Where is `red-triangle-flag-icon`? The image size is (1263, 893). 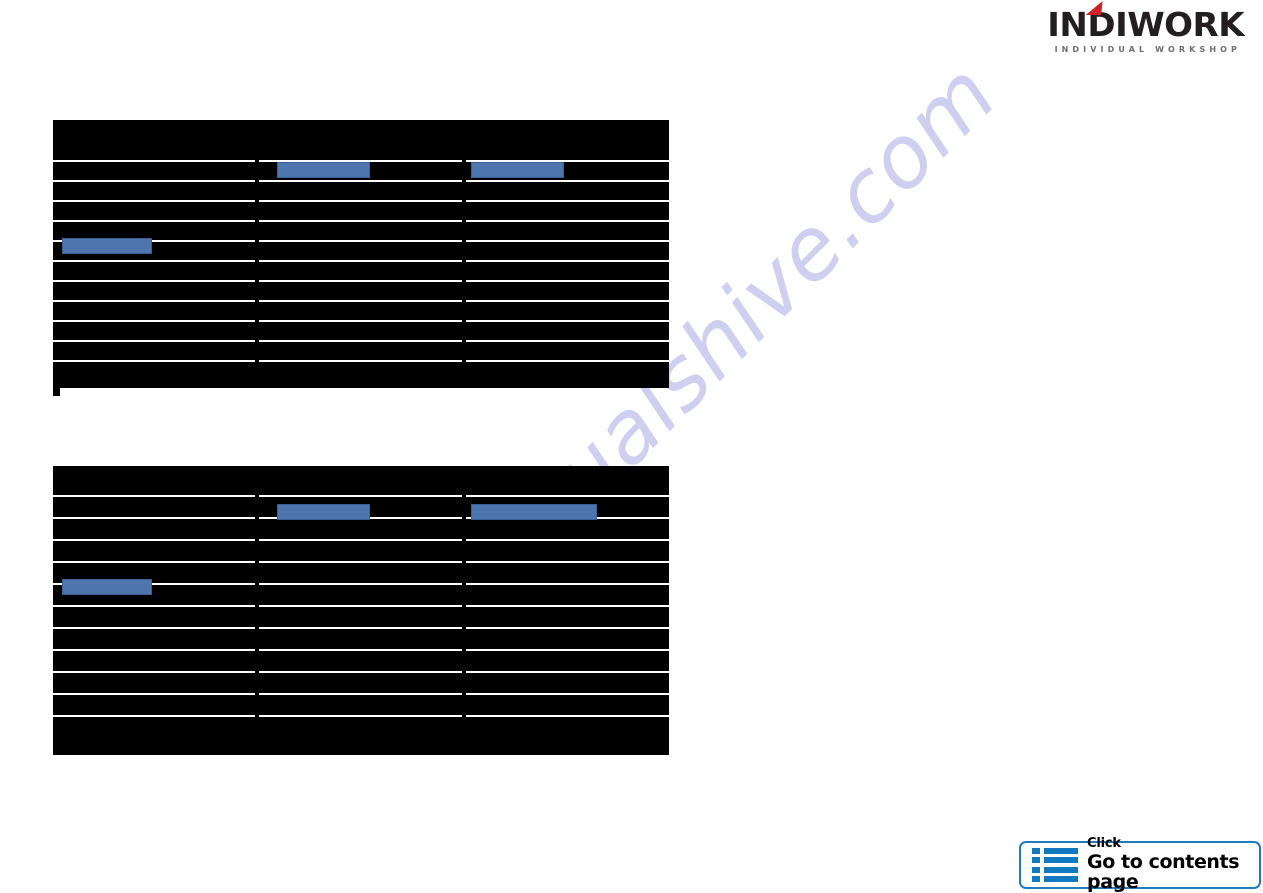 red-triangle-flag-icon is located at coordinates (1094, 8).